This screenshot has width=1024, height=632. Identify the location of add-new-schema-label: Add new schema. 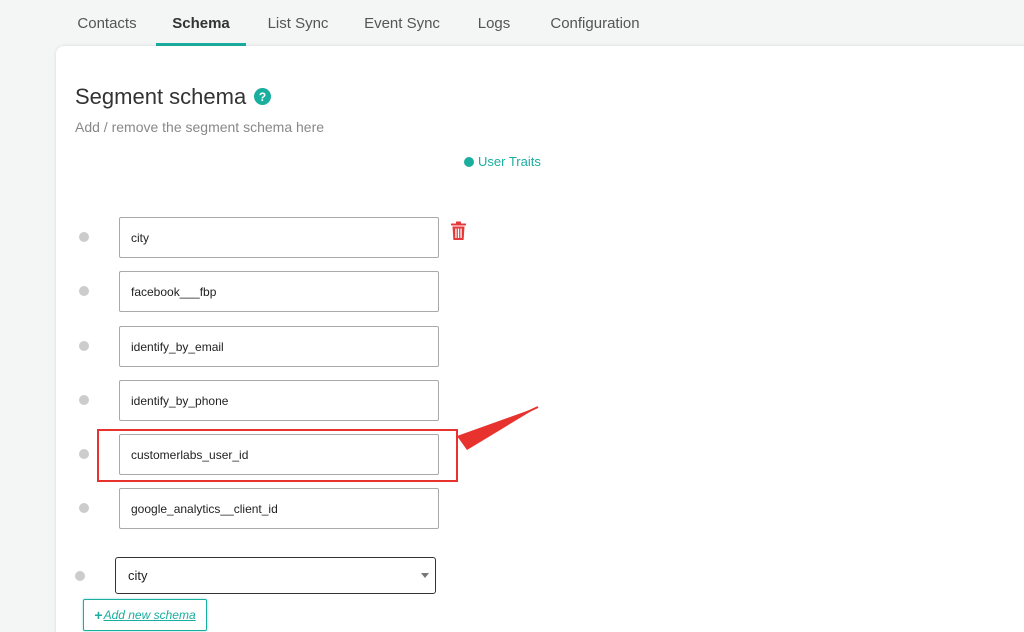
(149, 615).